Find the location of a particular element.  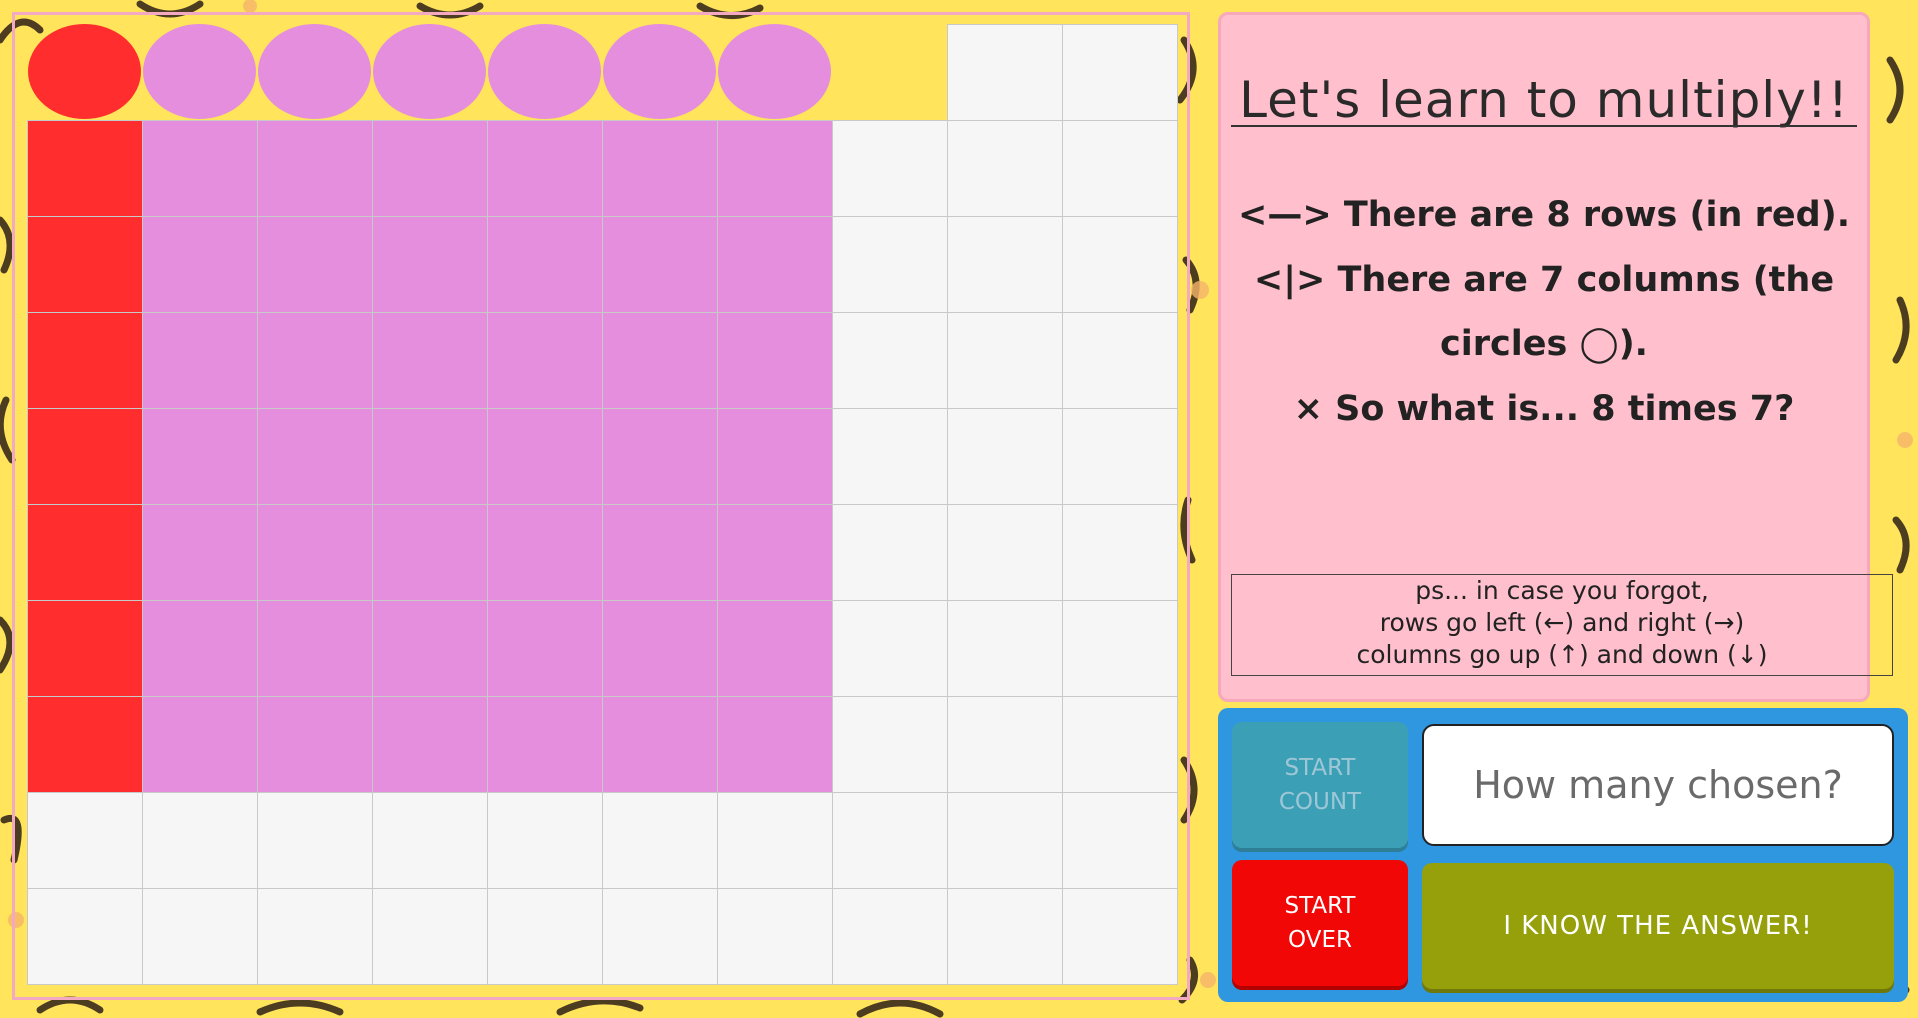

i-know-answer-button: I KNOW THE ANSWER! is located at coordinates (1658, 926).